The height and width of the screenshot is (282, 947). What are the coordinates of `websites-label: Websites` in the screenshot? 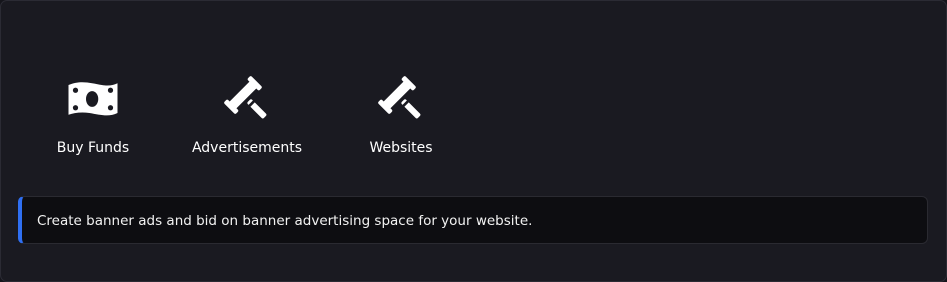 It's located at (401, 148).